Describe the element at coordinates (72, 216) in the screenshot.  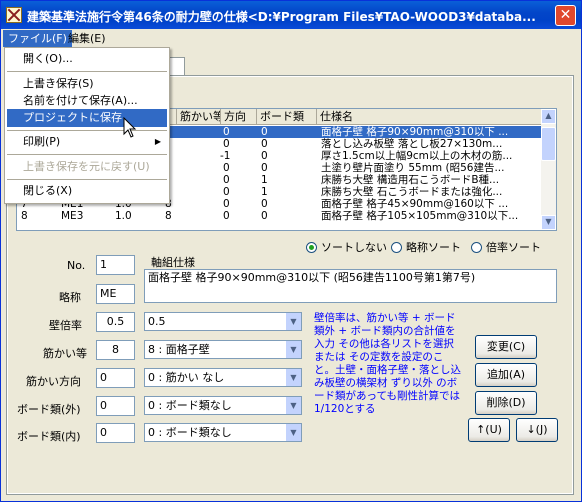
I see `cell-abbr: ME3` at that location.